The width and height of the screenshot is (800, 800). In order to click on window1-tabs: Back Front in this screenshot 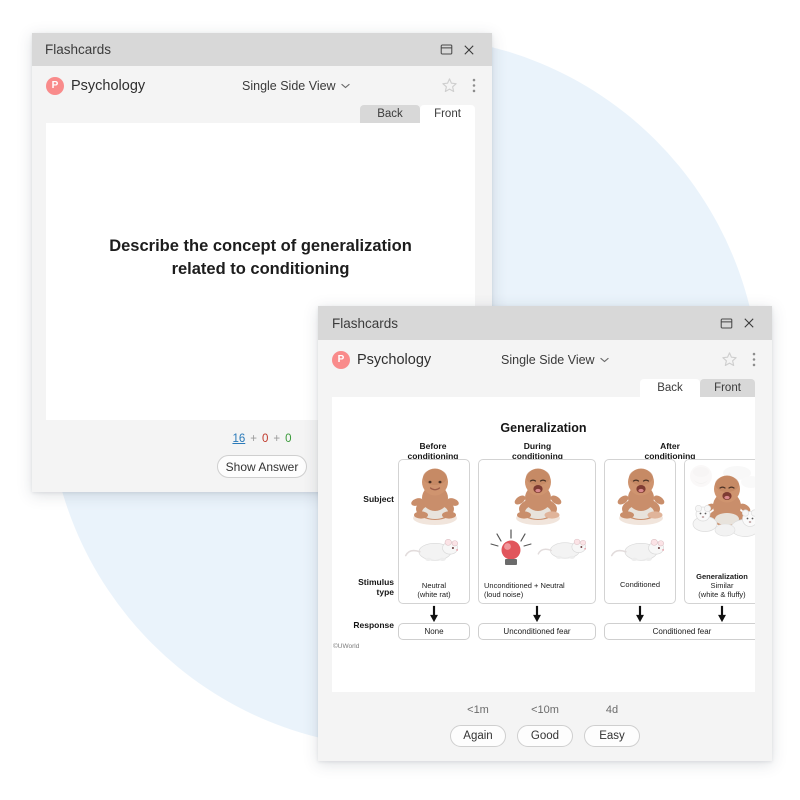, I will do `click(262, 114)`.